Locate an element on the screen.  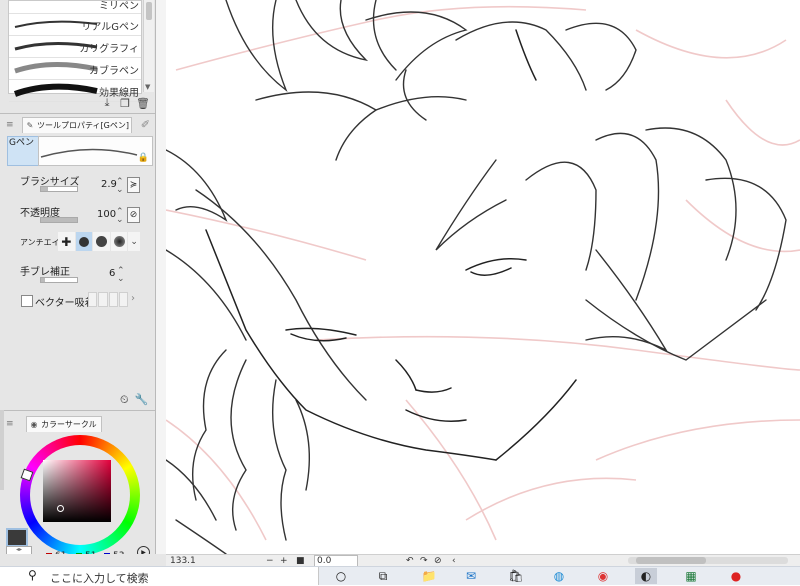
antialias-options: ✚ ⌄ is located at coordinates (99, 242).